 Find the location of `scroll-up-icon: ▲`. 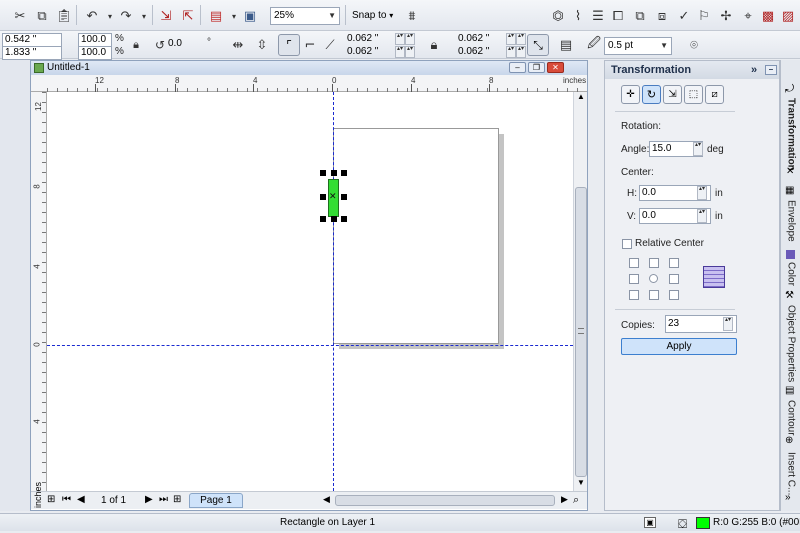

scroll-up-icon: ▲ is located at coordinates (581, 98).